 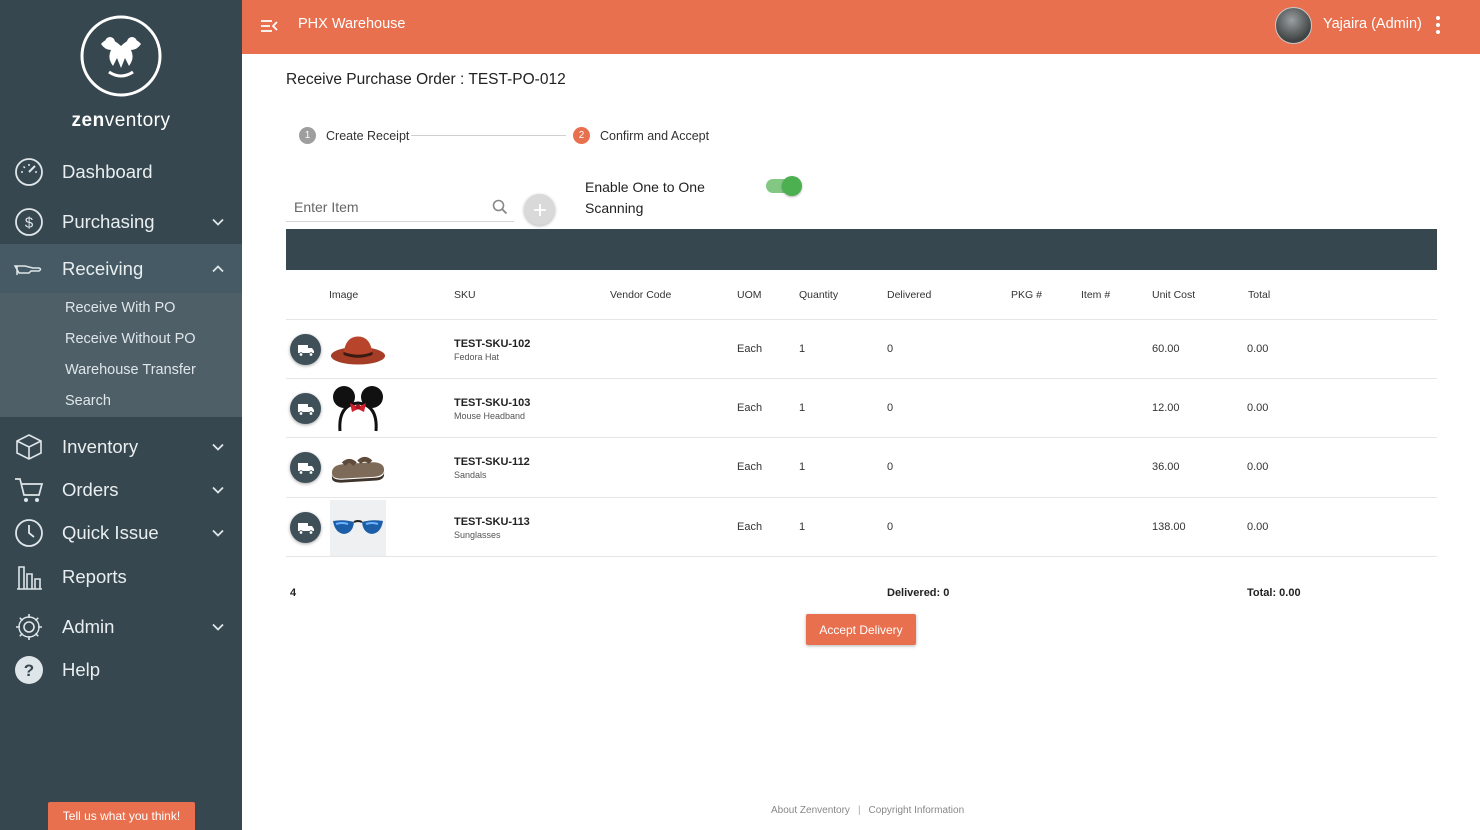 I want to click on logo: zenventory, so click(x=121, y=71).